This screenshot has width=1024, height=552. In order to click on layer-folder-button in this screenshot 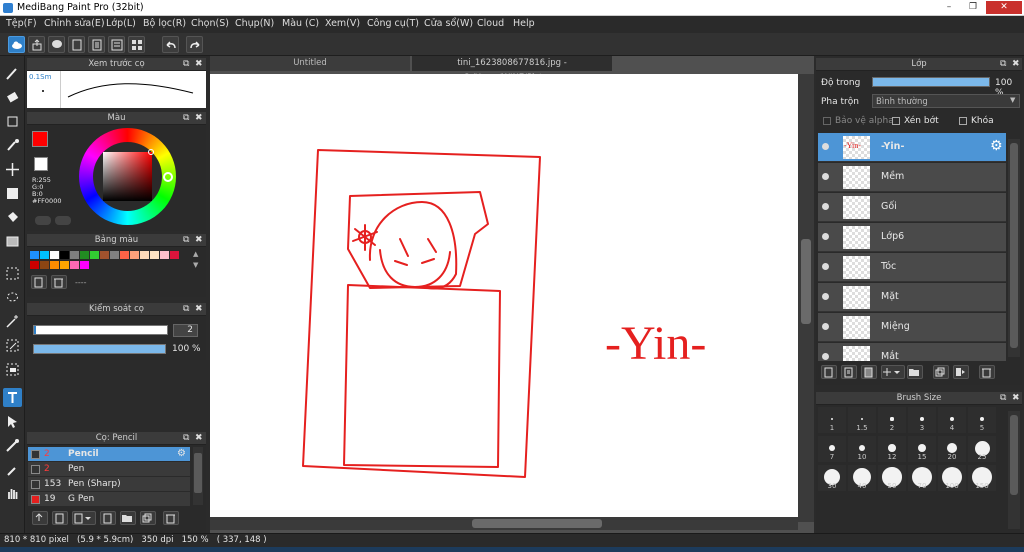, I will do `click(915, 372)`.